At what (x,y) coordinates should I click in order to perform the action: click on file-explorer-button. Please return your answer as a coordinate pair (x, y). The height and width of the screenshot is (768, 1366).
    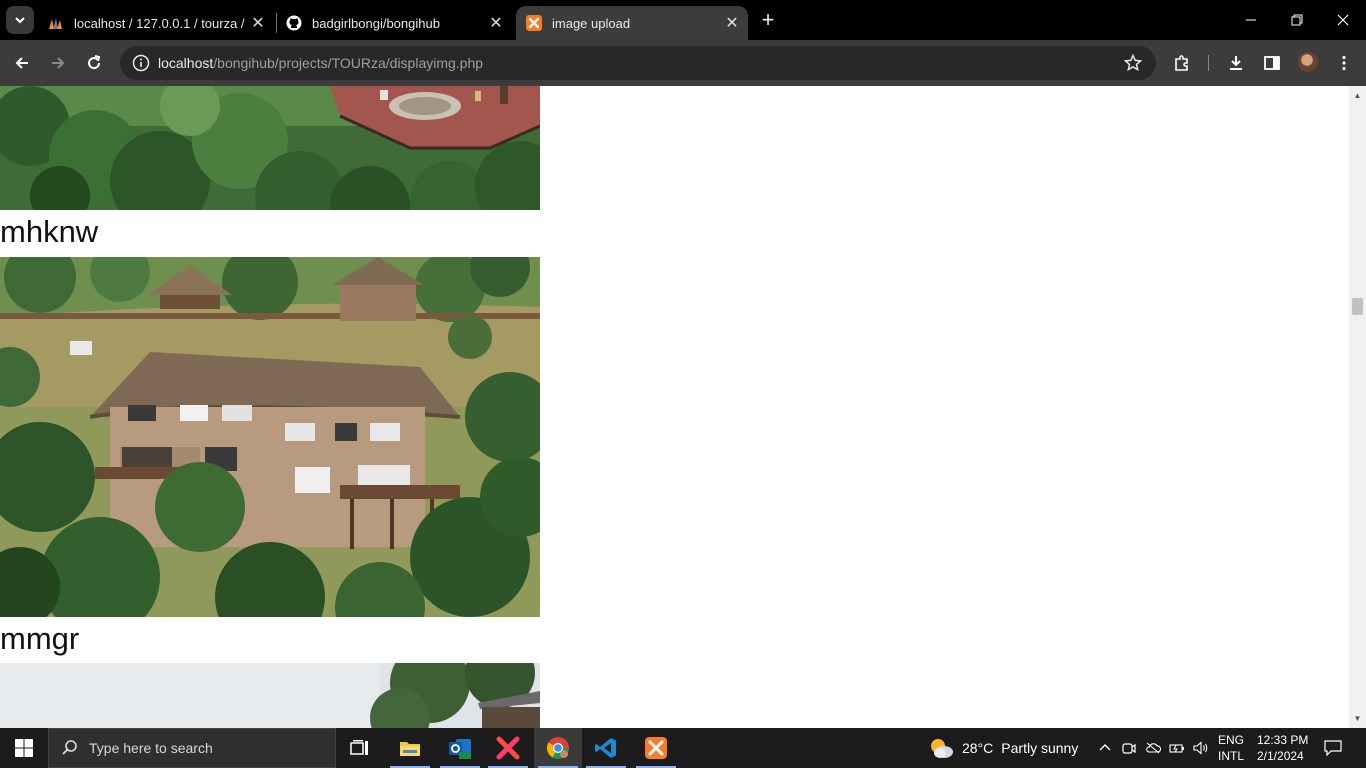
    Looking at the image, I should click on (410, 748).